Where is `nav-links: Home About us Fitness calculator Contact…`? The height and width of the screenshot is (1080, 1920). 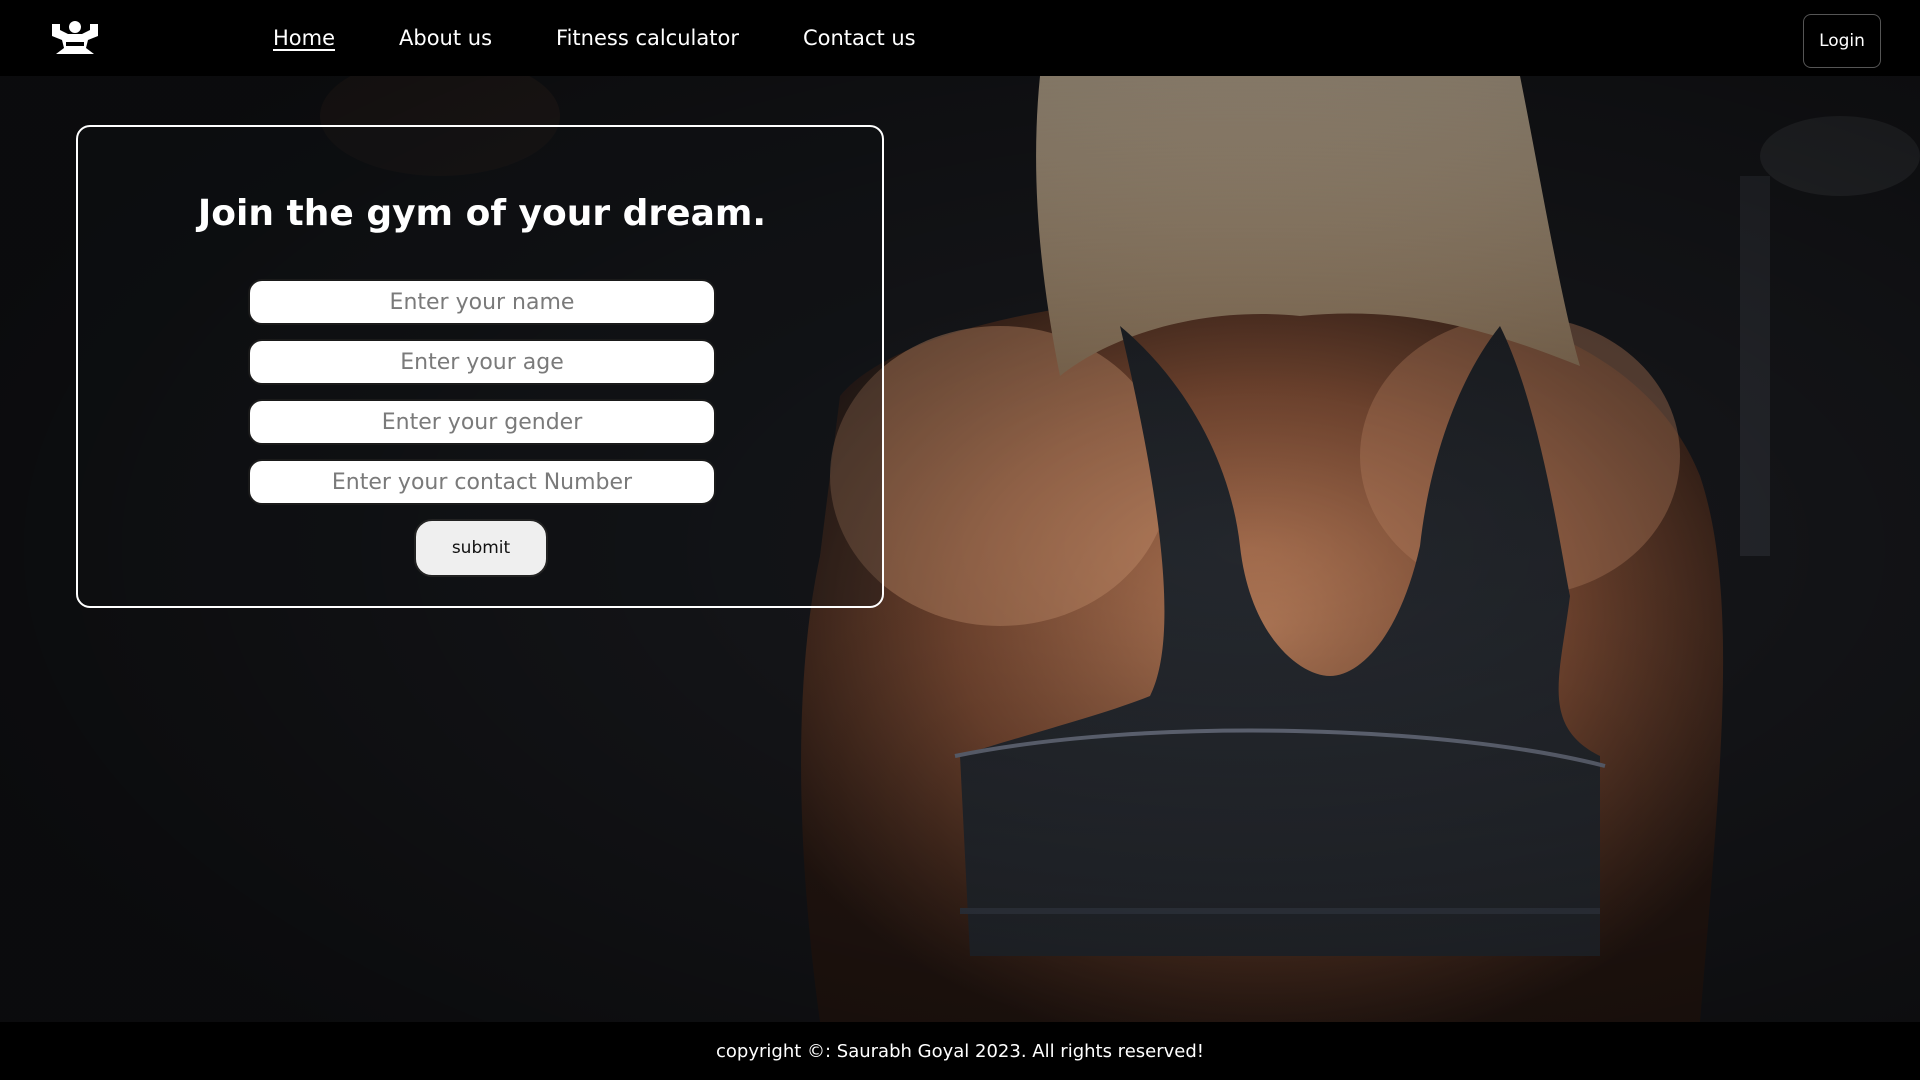 nav-links: Home About us Fitness calculator Contact… is located at coordinates (626, 38).